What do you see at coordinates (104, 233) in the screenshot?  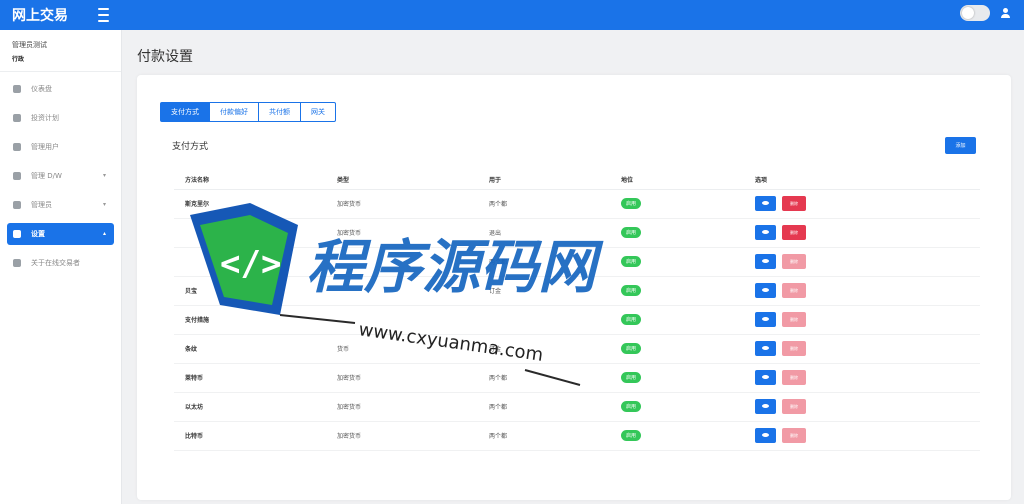 I see `chevron-down-icon: ▴` at bounding box center [104, 233].